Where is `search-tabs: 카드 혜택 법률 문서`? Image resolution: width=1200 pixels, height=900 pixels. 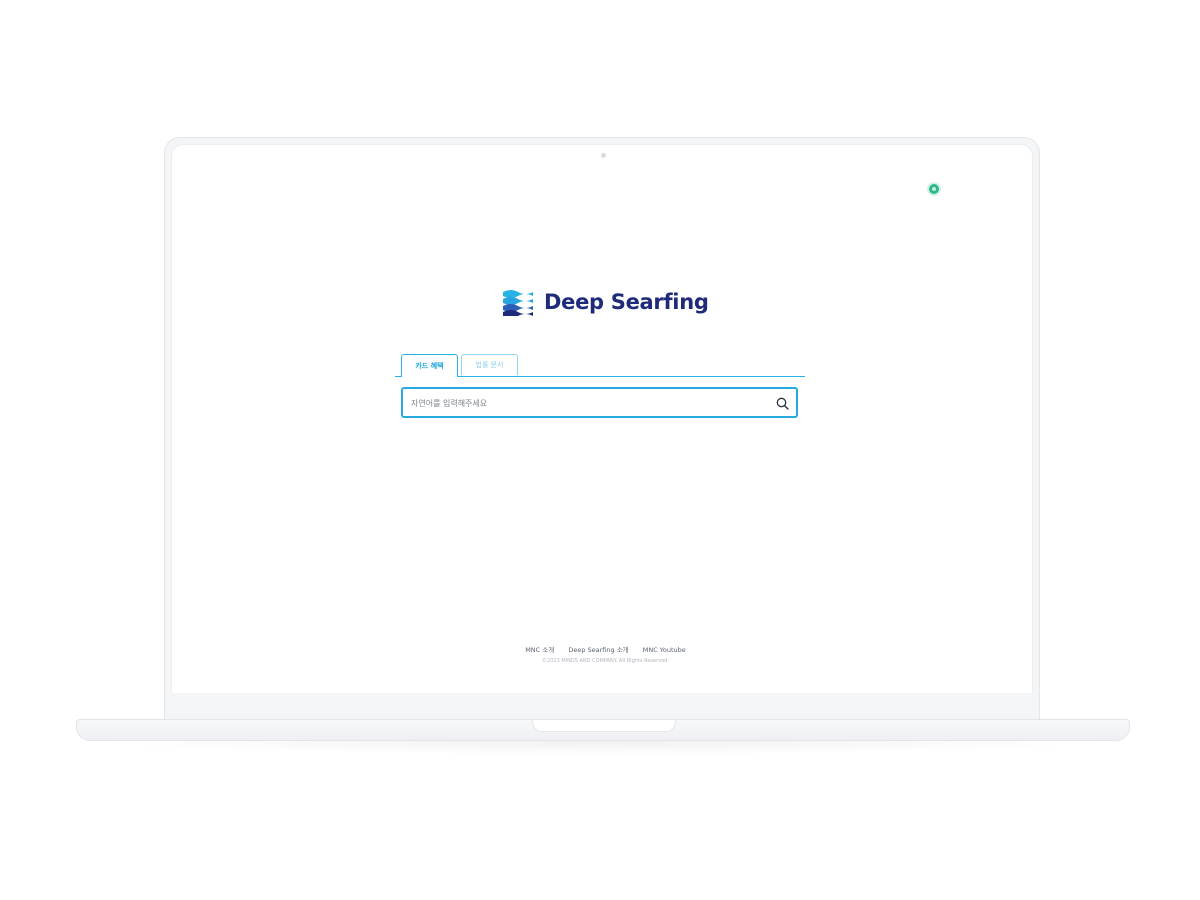
search-tabs: 카드 혜택 법률 문서 is located at coordinates (600, 365).